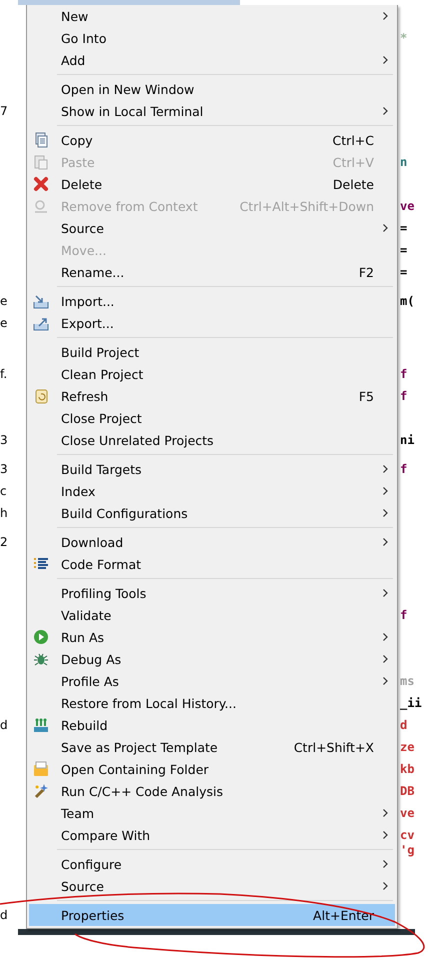 This screenshot has height=960, width=428. I want to click on code-text: 'g, so click(406, 849).